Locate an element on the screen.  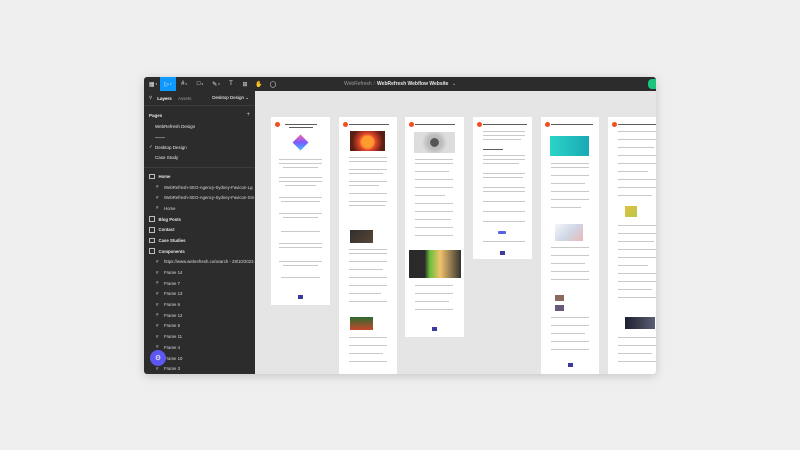
frame-case-study is located at coordinates (632, 245).